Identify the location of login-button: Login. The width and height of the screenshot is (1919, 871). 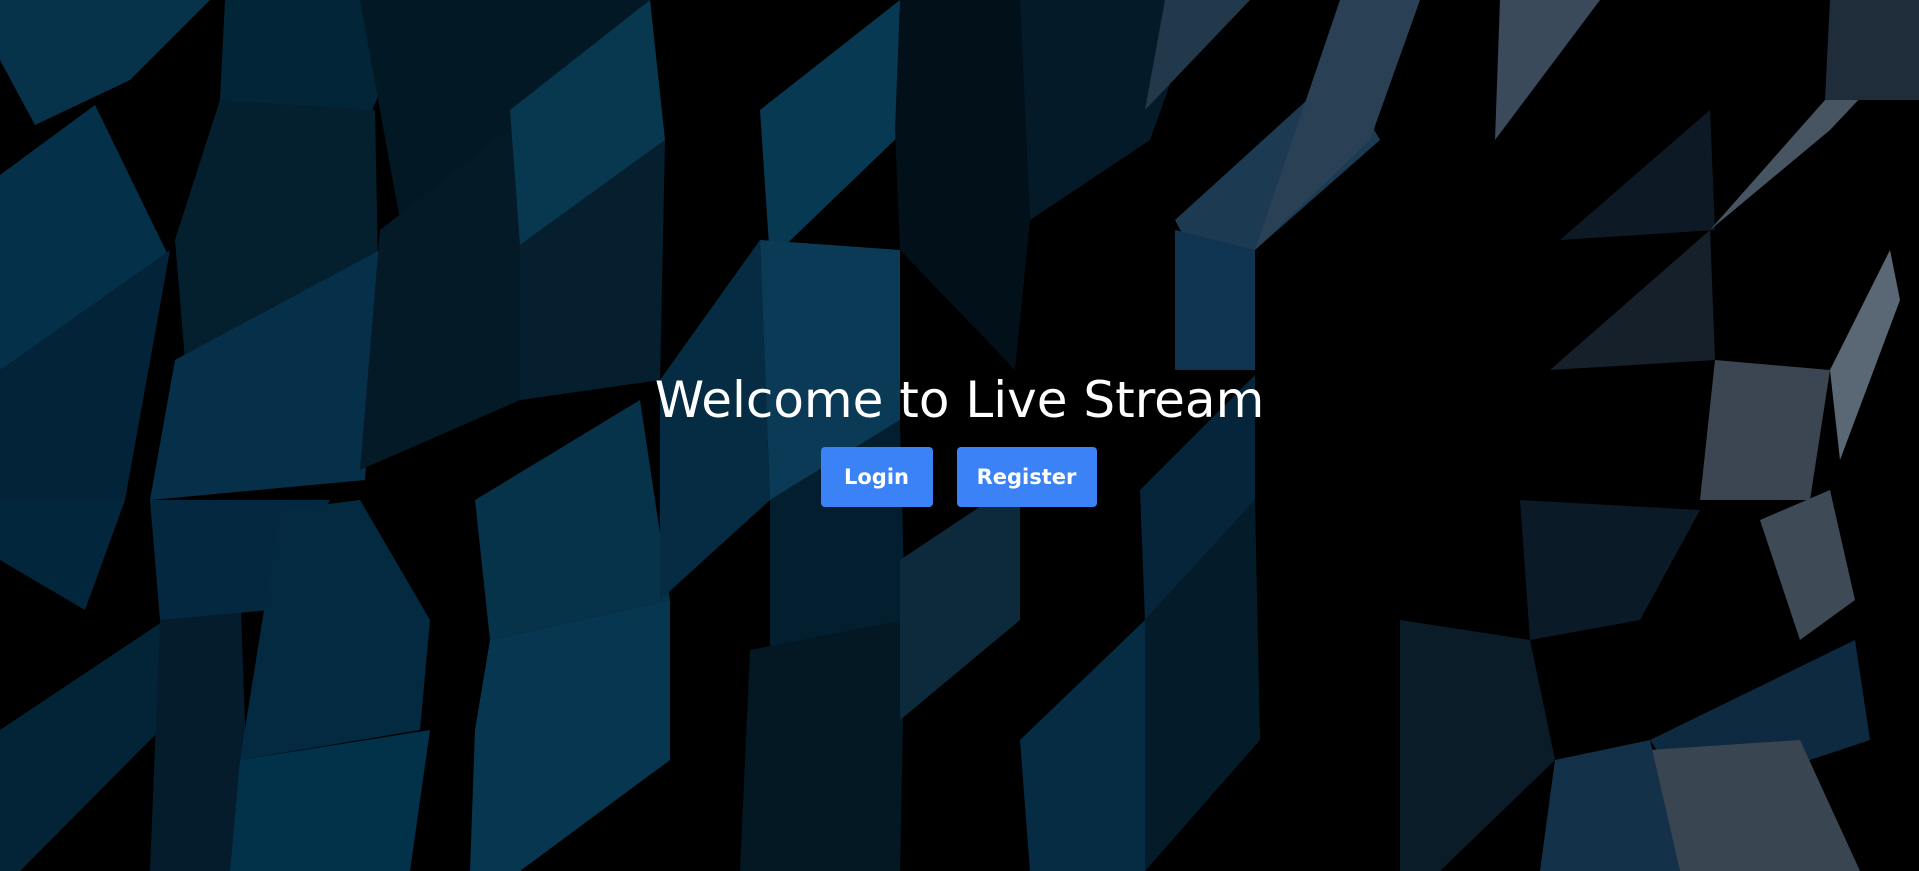
(876, 477).